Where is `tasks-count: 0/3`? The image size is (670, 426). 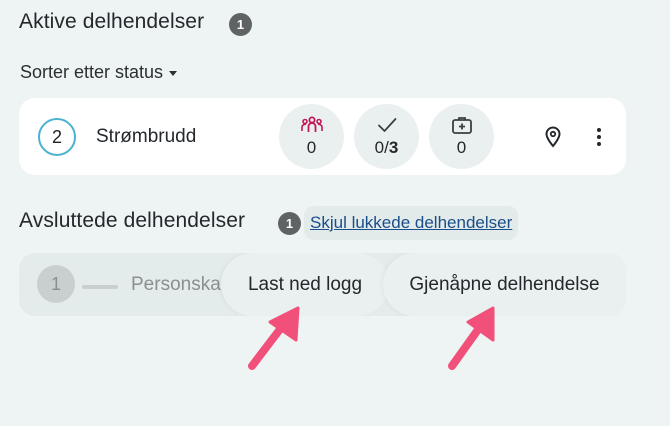
tasks-count: 0/3 is located at coordinates (386, 147).